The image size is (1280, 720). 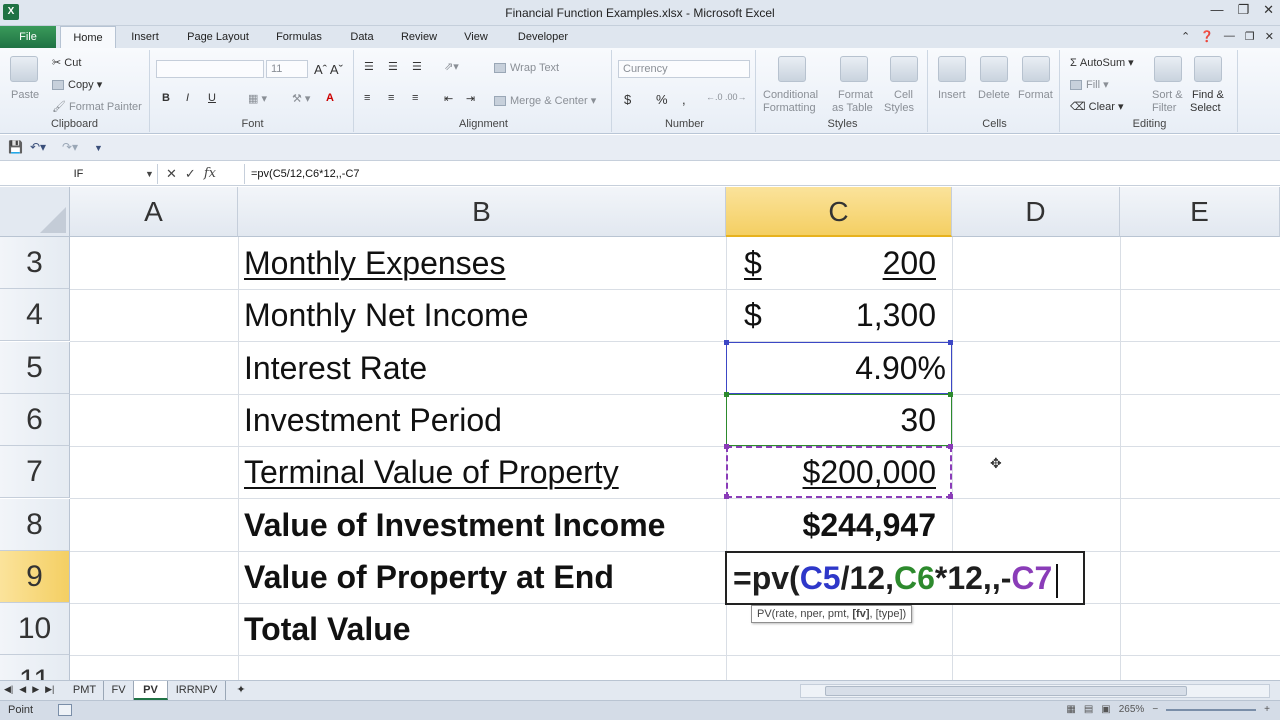 I want to click on align-left-icon: ≡, so click(x=367, y=98).